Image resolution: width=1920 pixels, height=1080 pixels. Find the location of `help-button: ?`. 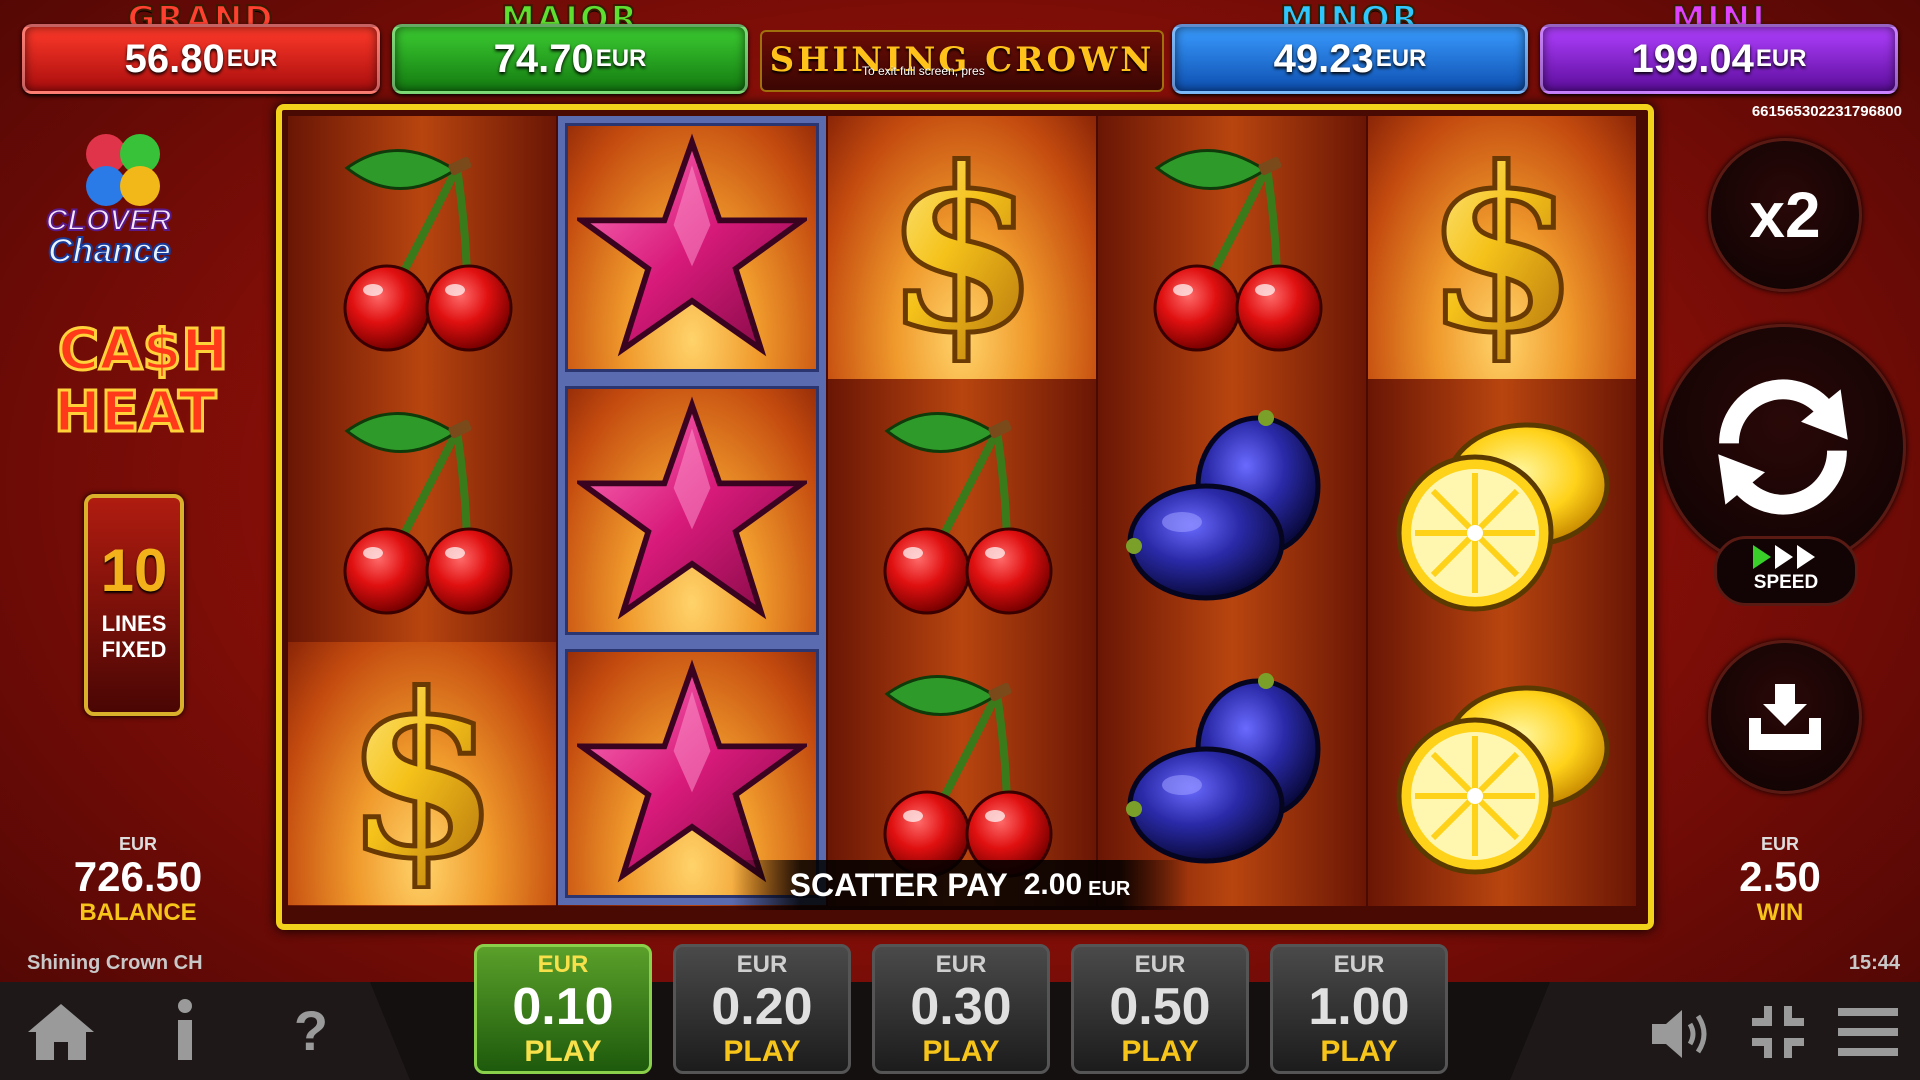

help-button: ? is located at coordinates (311, 1031).